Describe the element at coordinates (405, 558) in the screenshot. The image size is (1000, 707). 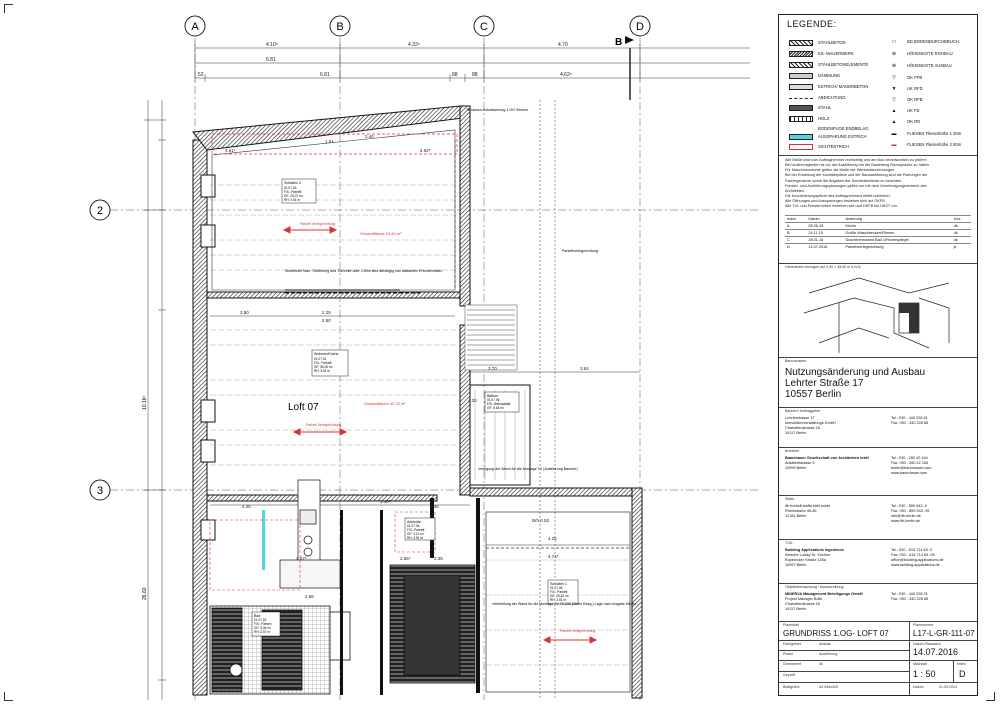
I see `svg-text: 2.65⁵` at that location.